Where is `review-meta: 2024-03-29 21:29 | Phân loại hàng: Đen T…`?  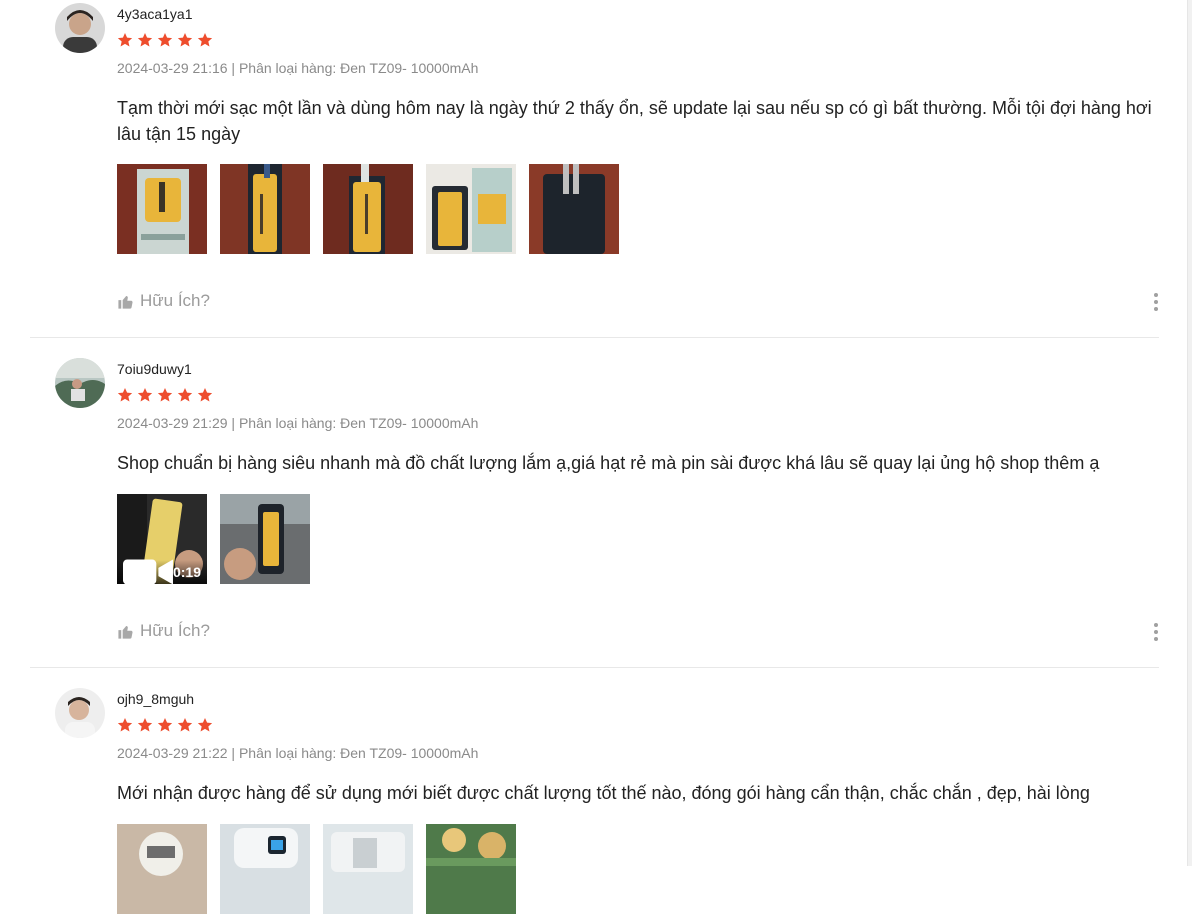 review-meta: 2024-03-29 21:29 | Phân loại hàng: Đen T… is located at coordinates (298, 423).